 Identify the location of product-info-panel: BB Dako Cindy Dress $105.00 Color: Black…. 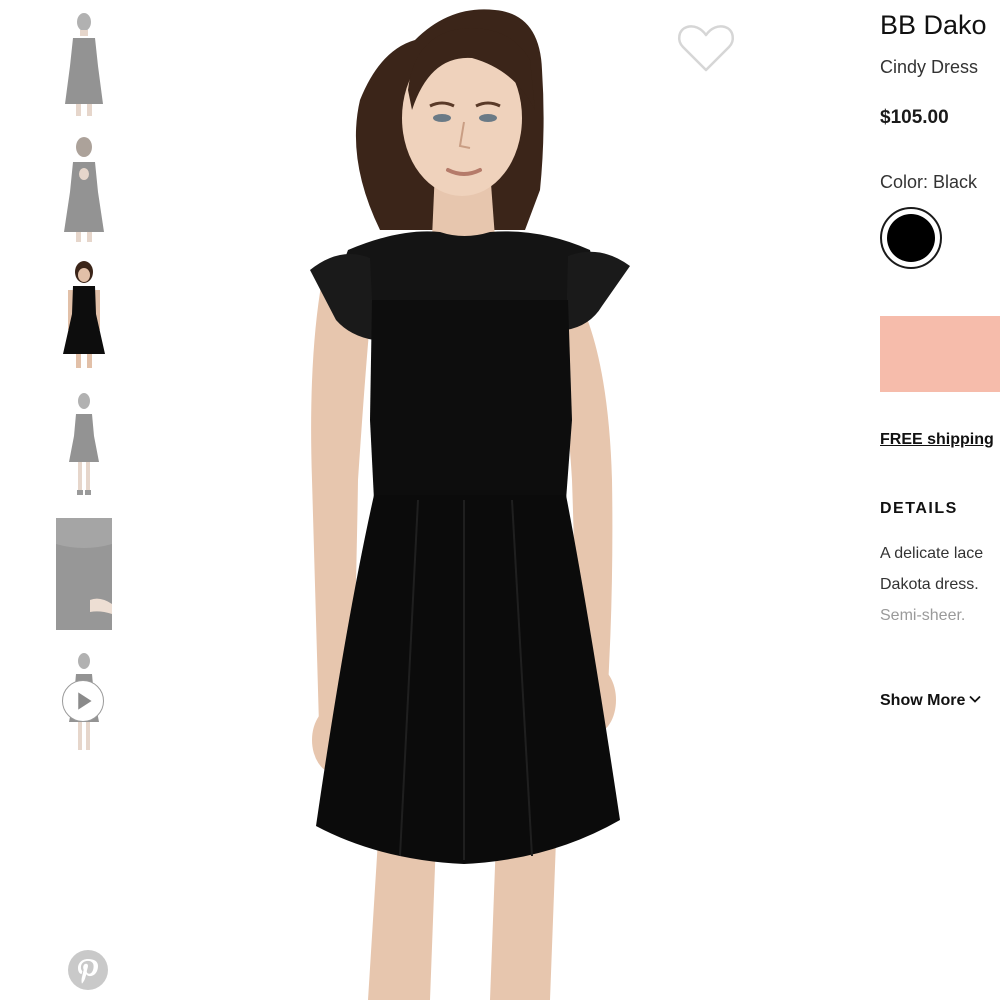
(940, 500).